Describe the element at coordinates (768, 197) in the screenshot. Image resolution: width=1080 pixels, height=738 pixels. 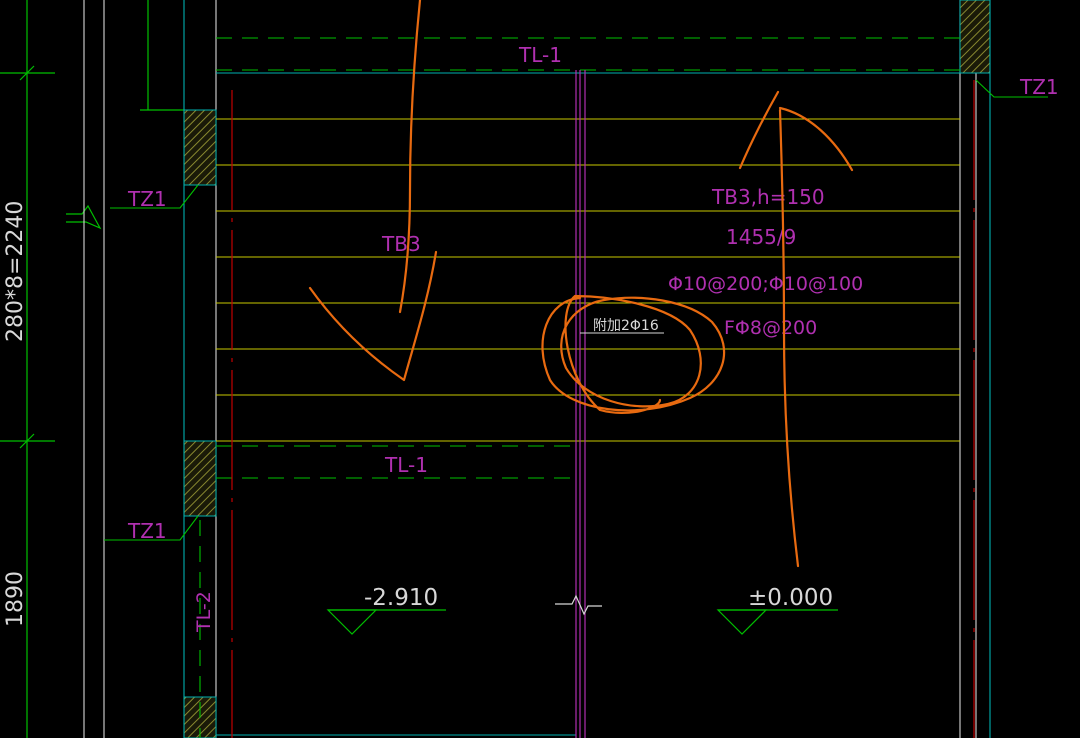
I see `label-tb-right: TB3,h=150` at that location.